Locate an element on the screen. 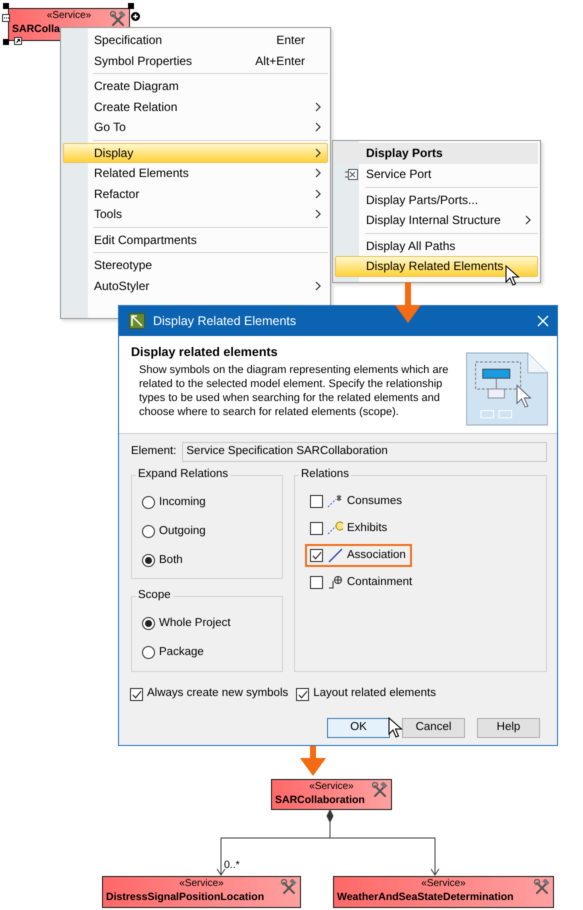  association-relation-icon is located at coordinates (335, 555).